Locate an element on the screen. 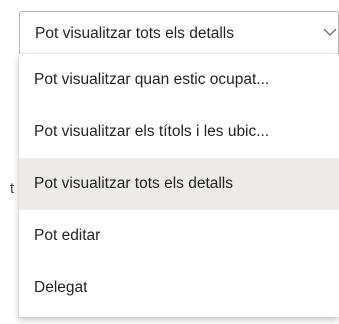 The image size is (339, 324). option-label: Pot editar is located at coordinates (67, 235).